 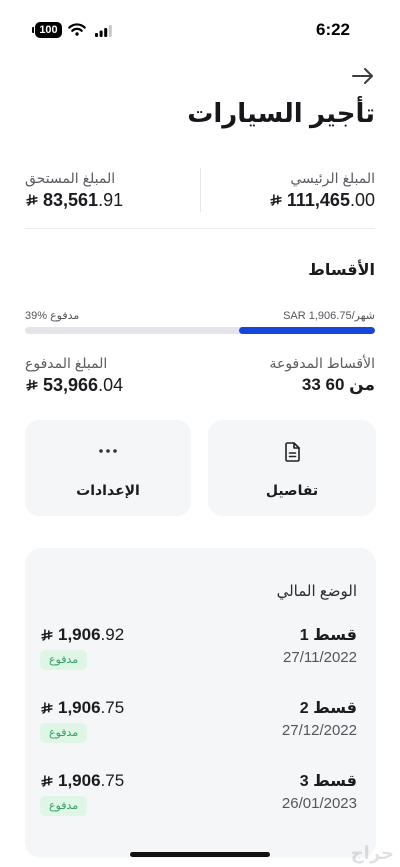 I want to click on installment-title: قسط 3, so click(x=328, y=781).